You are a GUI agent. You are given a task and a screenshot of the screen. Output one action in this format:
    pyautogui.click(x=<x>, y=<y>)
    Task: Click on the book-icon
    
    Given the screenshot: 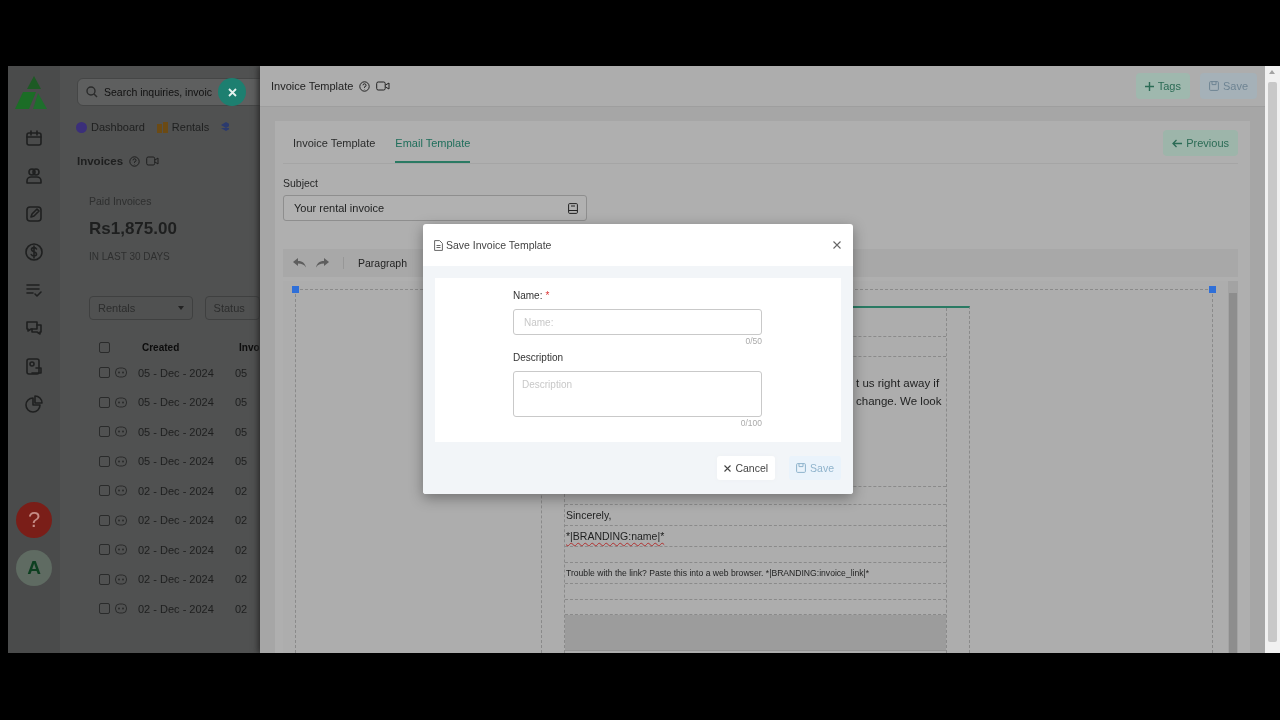 What is the action you would take?
    pyautogui.click(x=573, y=208)
    